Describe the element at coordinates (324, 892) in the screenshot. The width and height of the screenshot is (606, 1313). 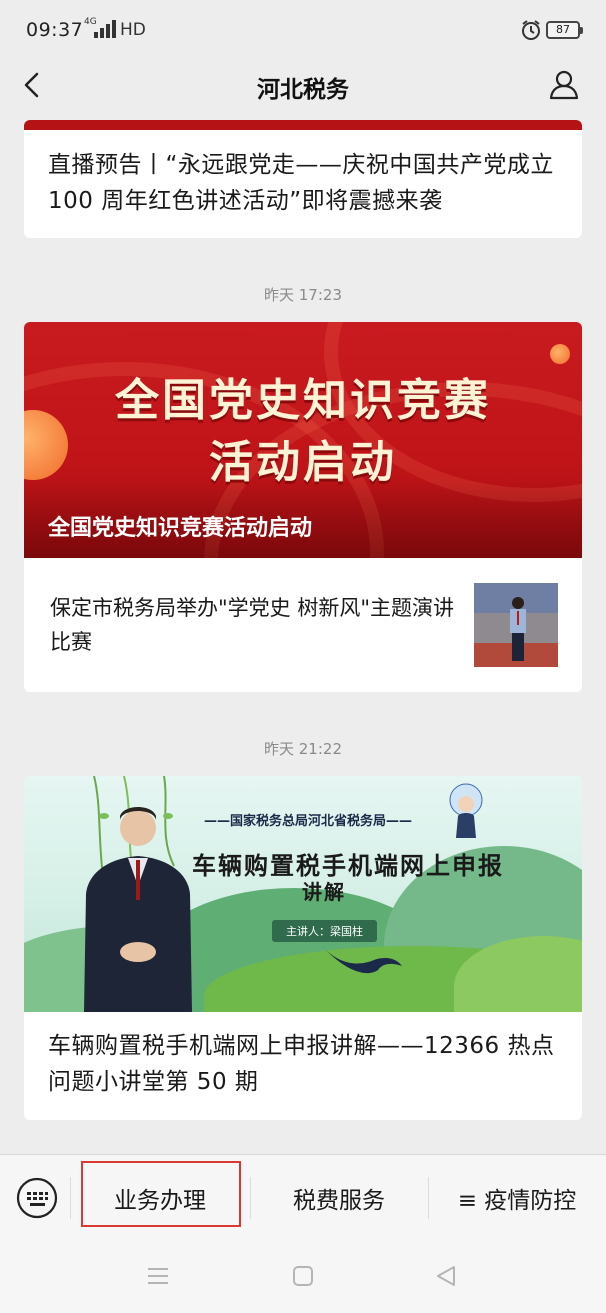
I see `banner-title: 讲解` at that location.